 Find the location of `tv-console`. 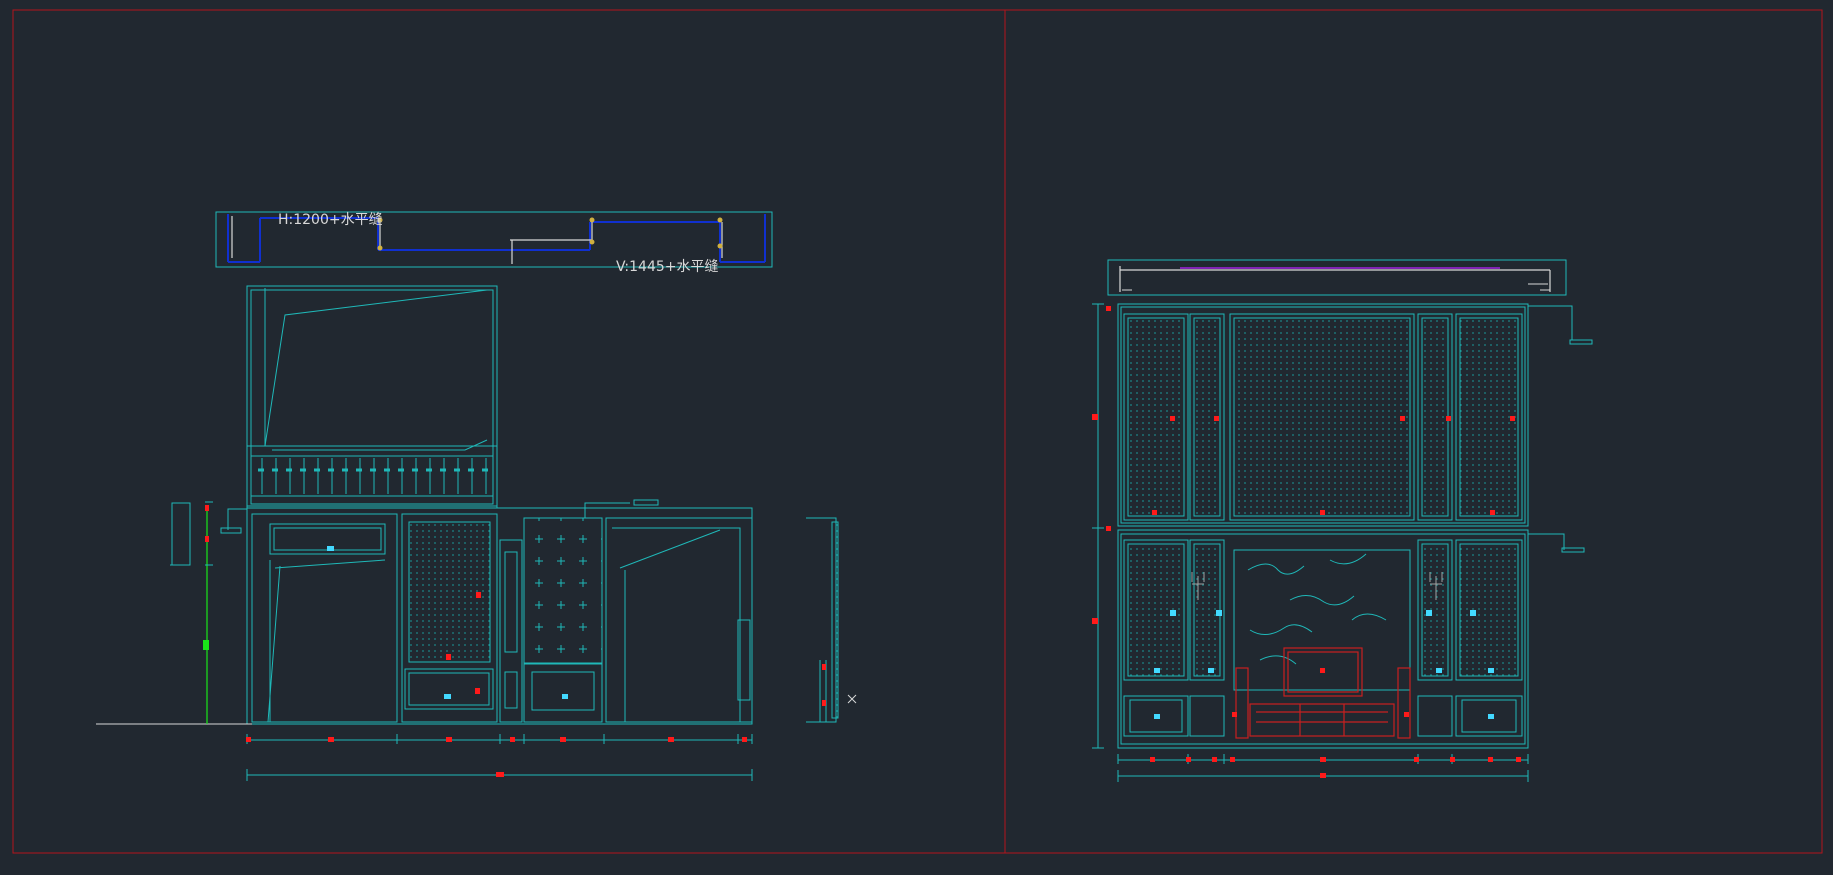

tv-console is located at coordinates (1323, 693).